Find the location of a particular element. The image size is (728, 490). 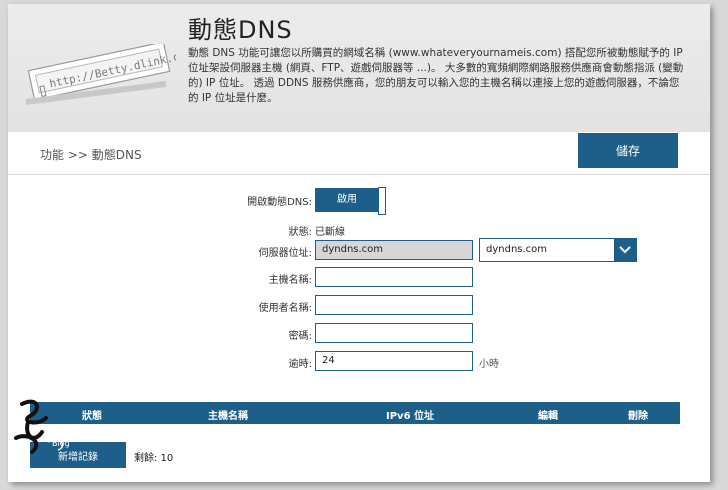

host-label: 主機名稱: is located at coordinates (290, 280).